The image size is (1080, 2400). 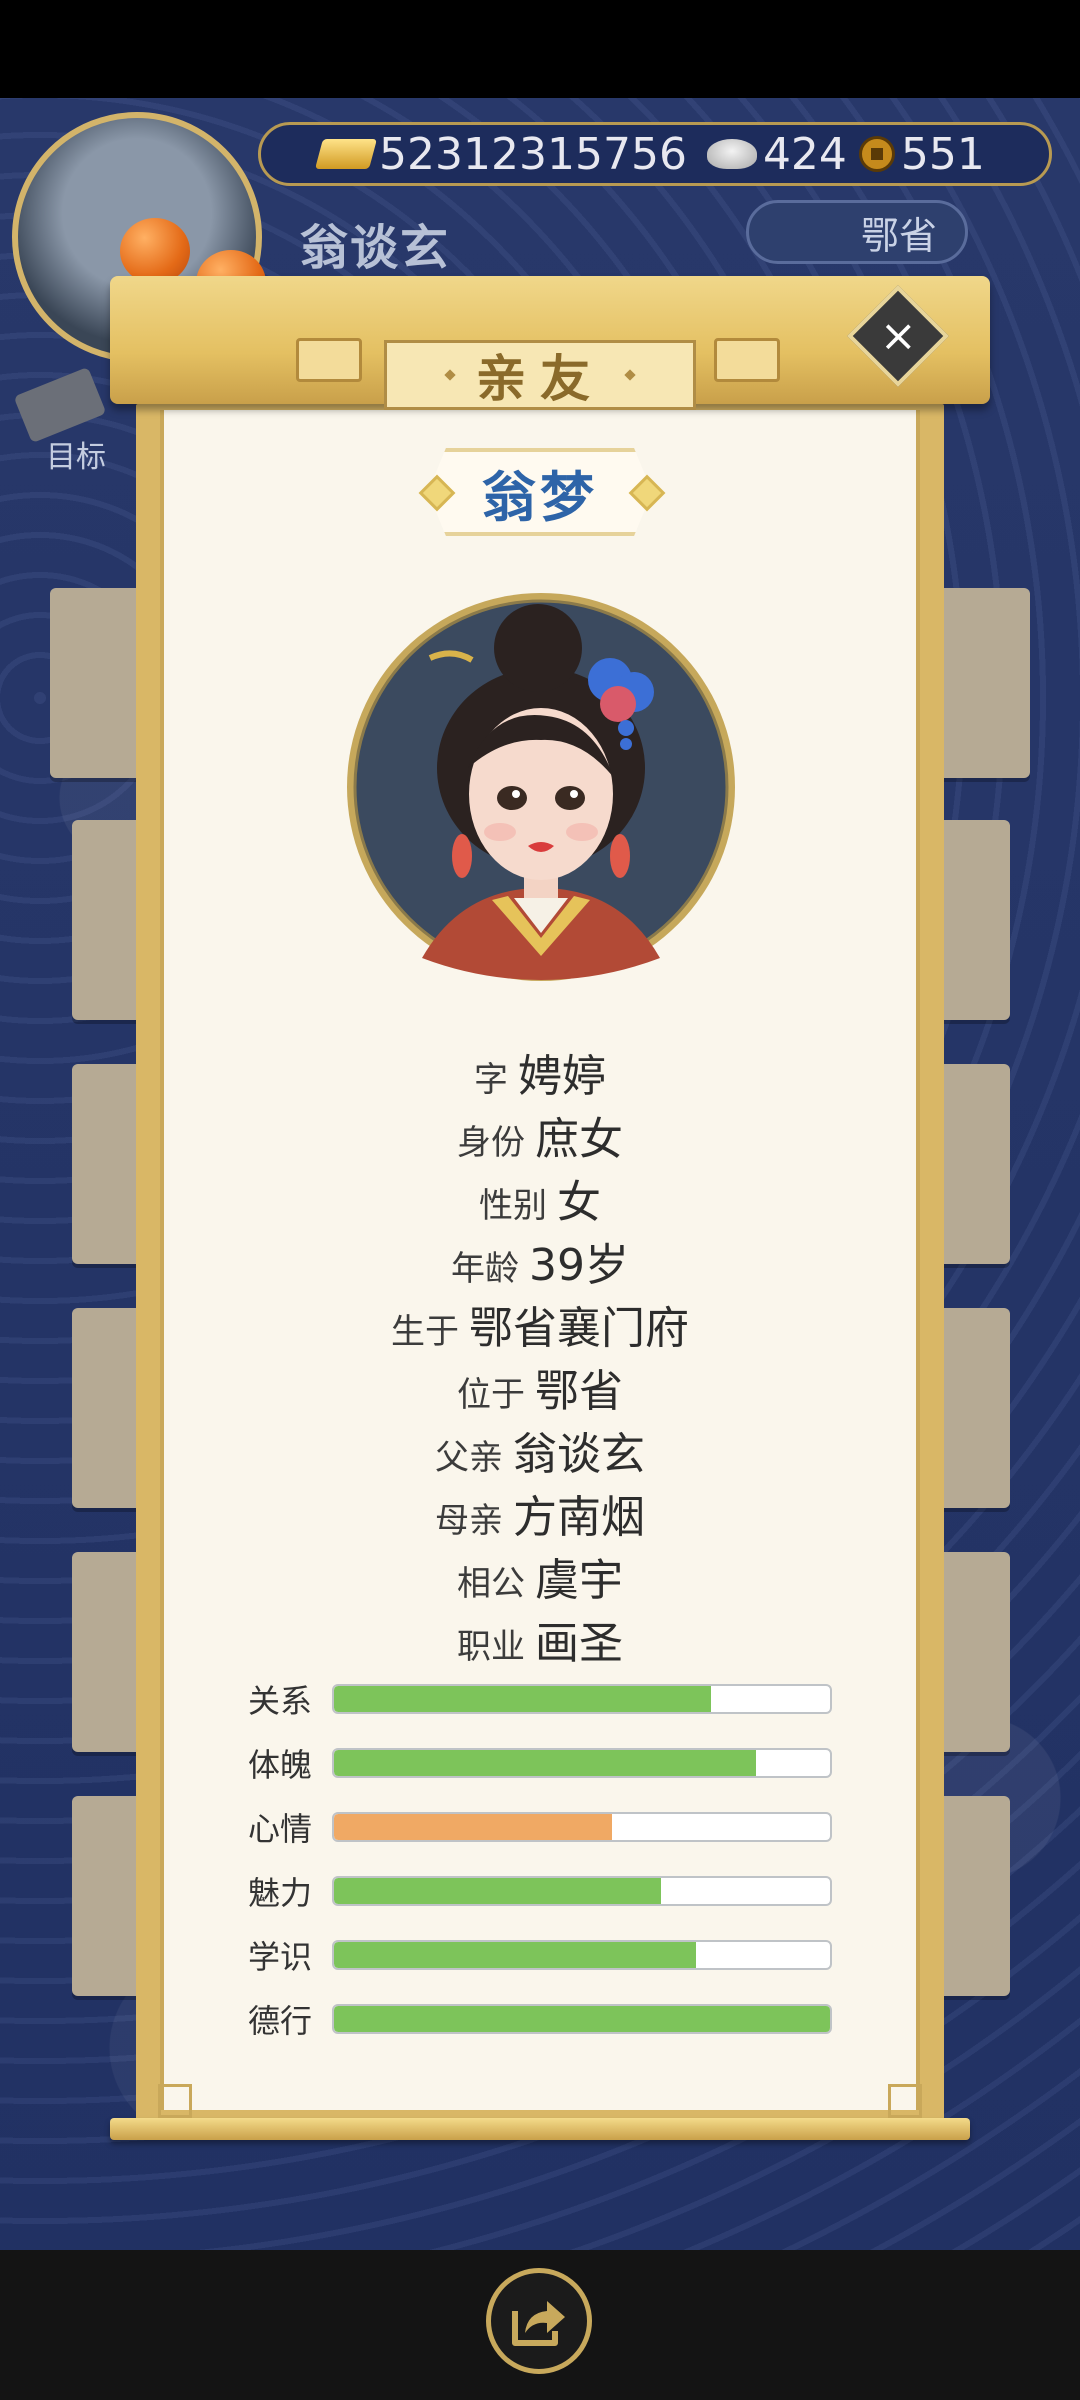 I want to click on stat-mood: 心情, so click(x=540, y=1829).